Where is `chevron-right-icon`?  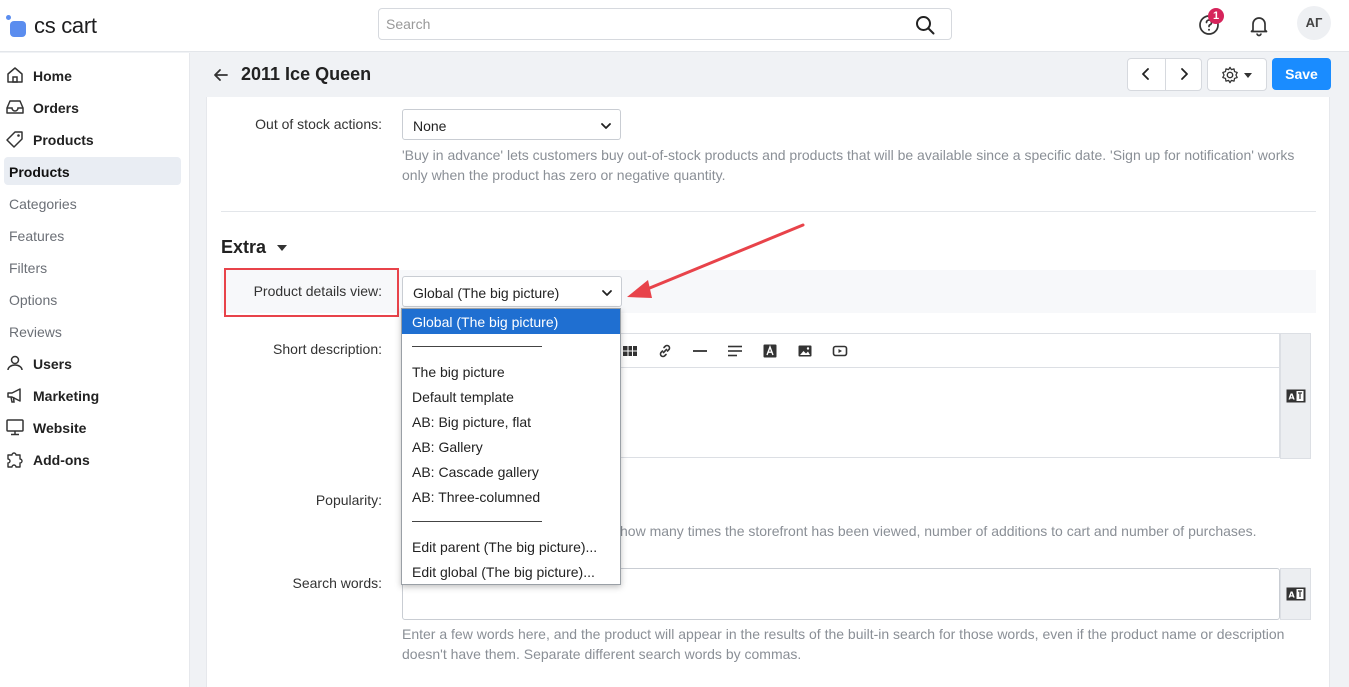
chevron-right-icon is located at coordinates (1184, 74).